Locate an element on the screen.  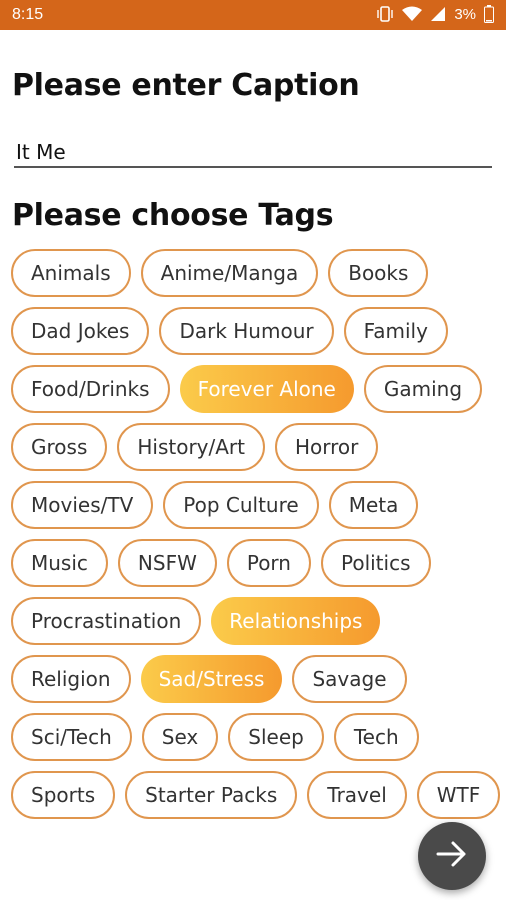
tag-chip: Food/Drinks is located at coordinates (90, 389).